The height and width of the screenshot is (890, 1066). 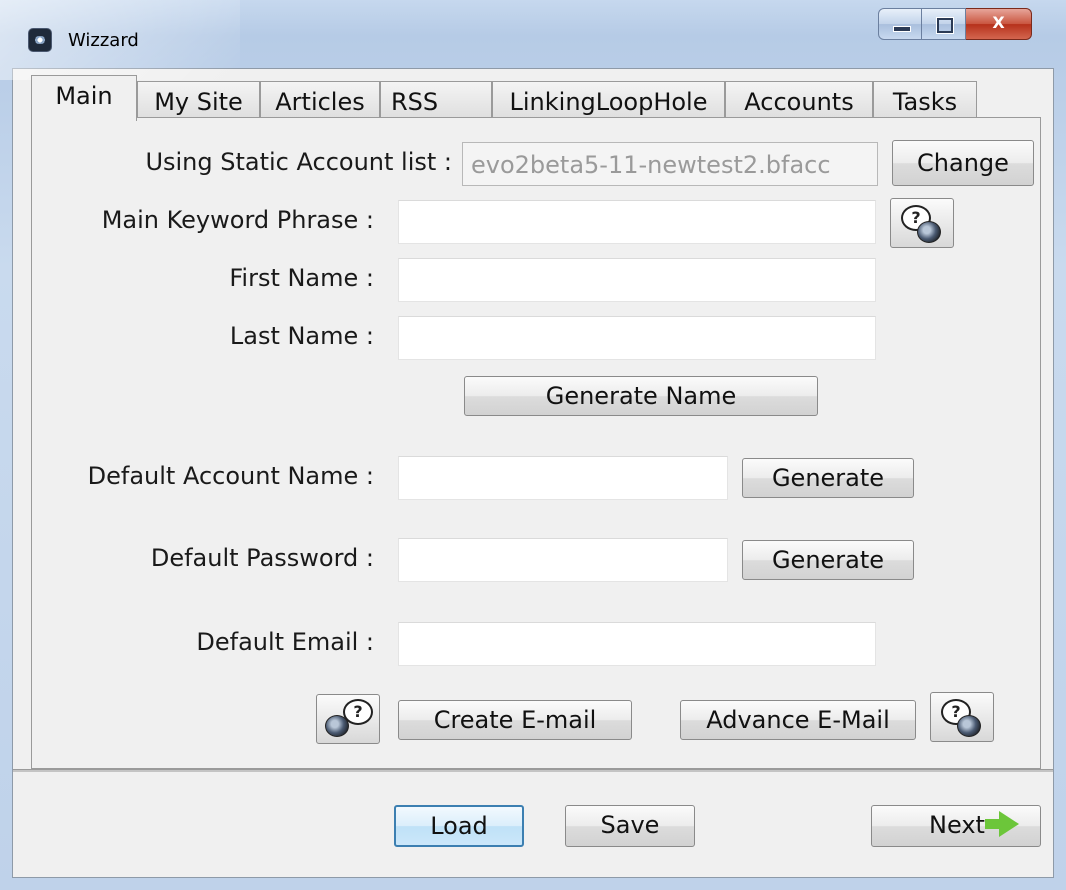 What do you see at coordinates (637, 222) in the screenshot?
I see `keyword-input` at bounding box center [637, 222].